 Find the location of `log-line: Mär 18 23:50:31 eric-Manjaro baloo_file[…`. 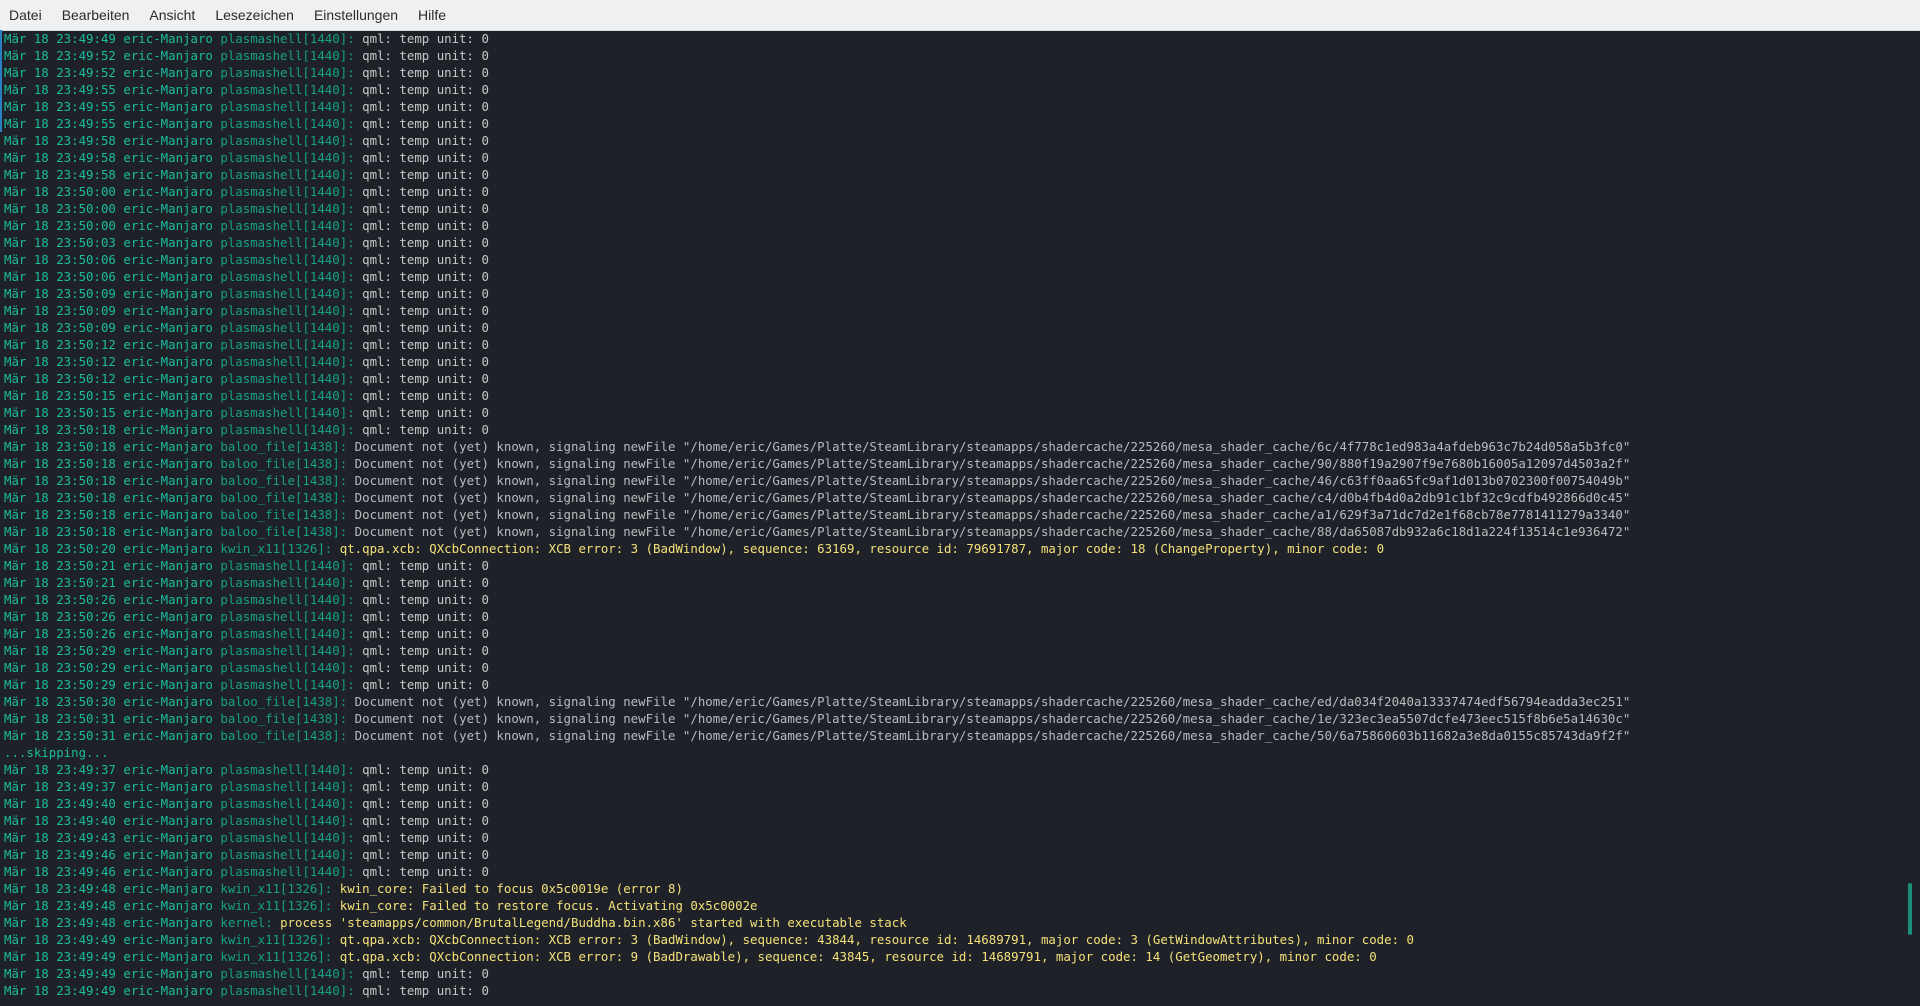

log-line: Mär 18 23:50:31 eric-Manjaro baloo_file[… is located at coordinates (950, 718).